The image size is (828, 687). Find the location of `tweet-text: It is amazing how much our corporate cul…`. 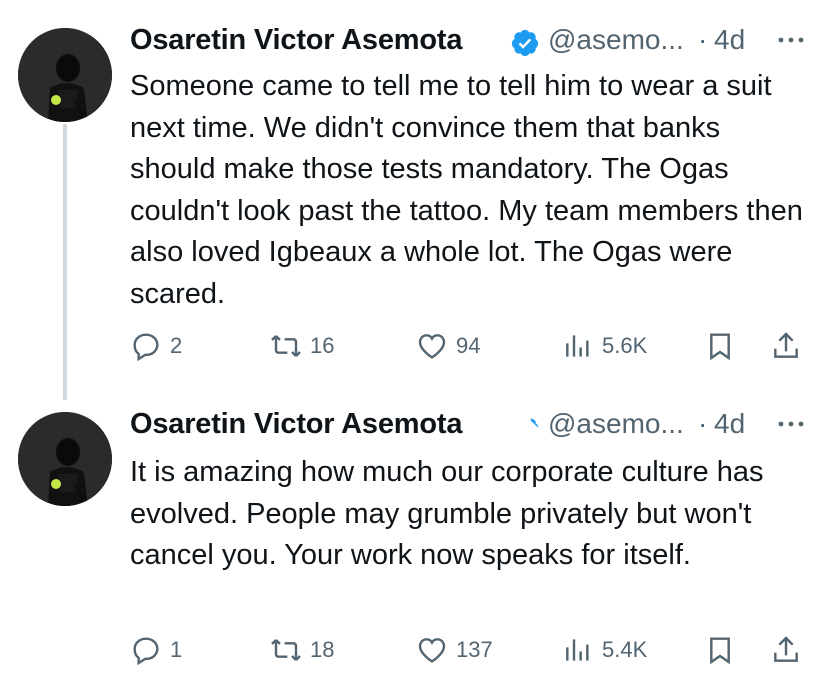

tweet-text: It is amazing how much our corporate cul… is located at coordinates (447, 513).